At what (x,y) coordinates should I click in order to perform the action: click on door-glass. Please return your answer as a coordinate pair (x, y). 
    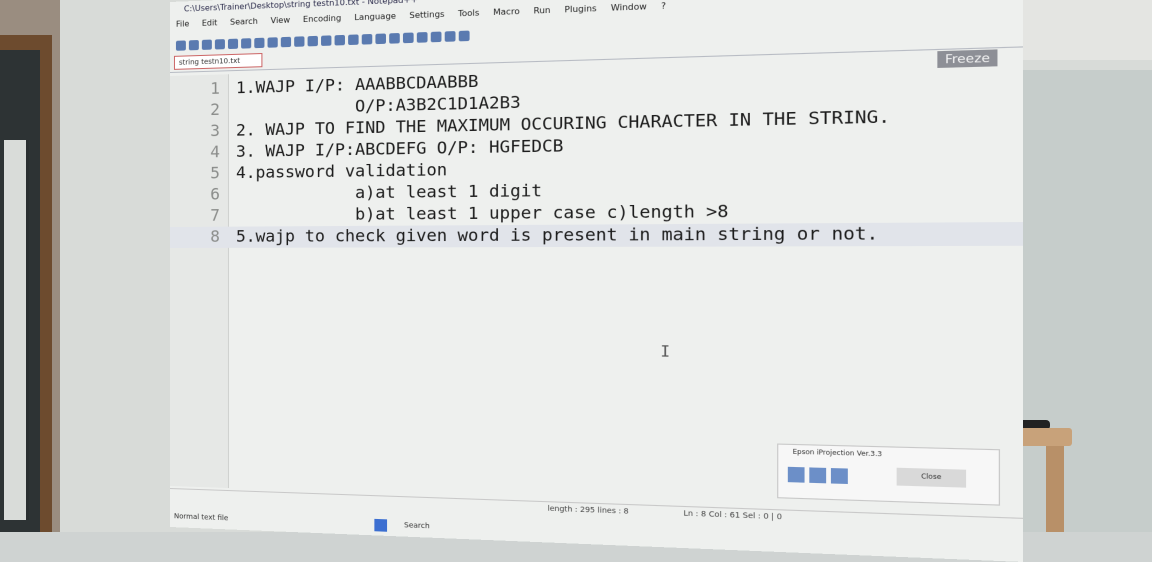
    Looking at the image, I should click on (16, 330).